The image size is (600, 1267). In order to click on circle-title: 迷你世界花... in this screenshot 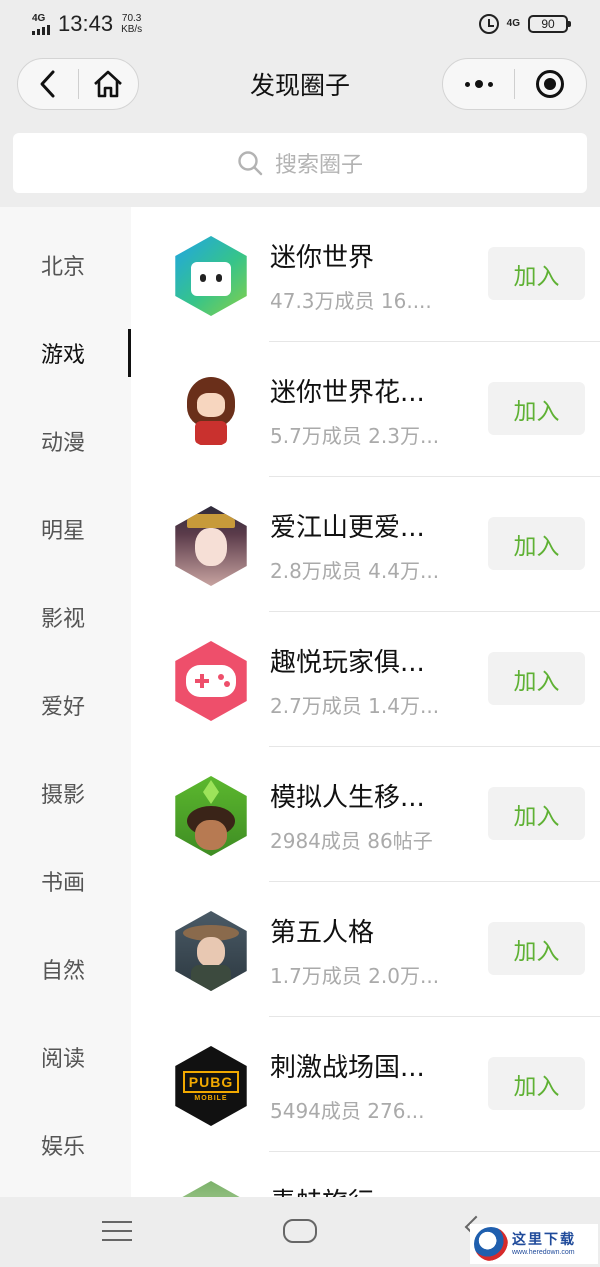, I will do `click(347, 393)`.